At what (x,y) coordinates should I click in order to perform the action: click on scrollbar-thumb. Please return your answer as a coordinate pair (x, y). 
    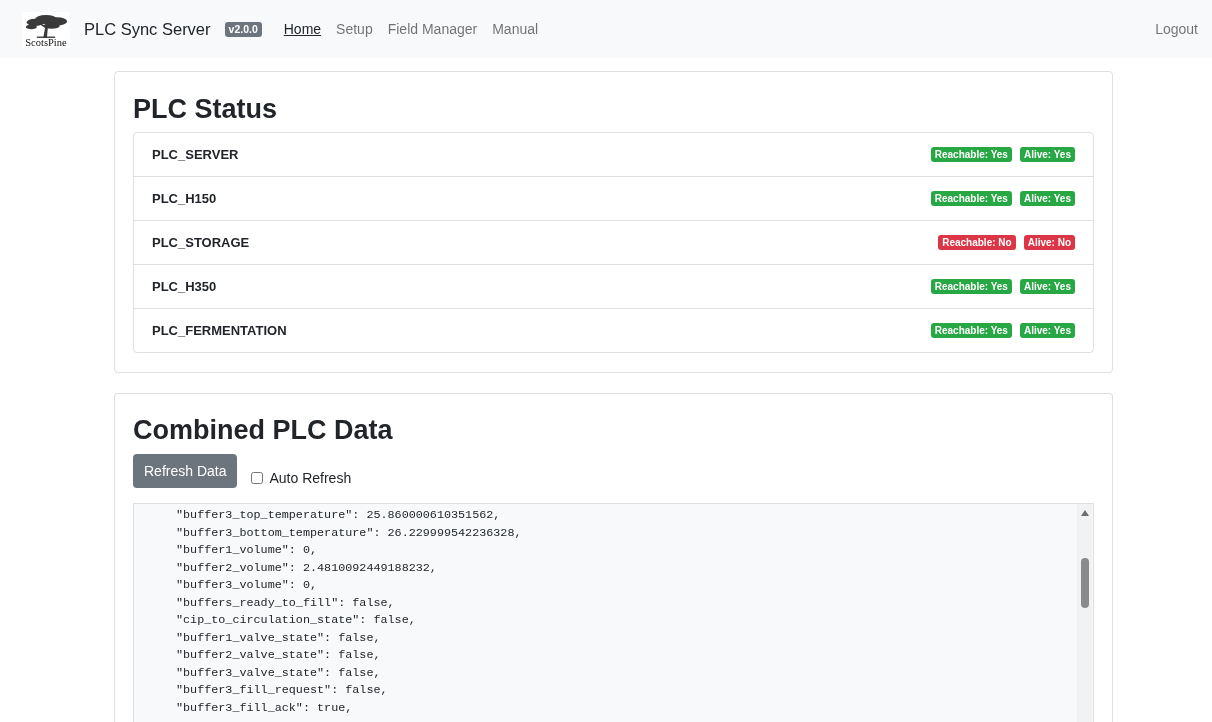
    Looking at the image, I should click on (1084, 583).